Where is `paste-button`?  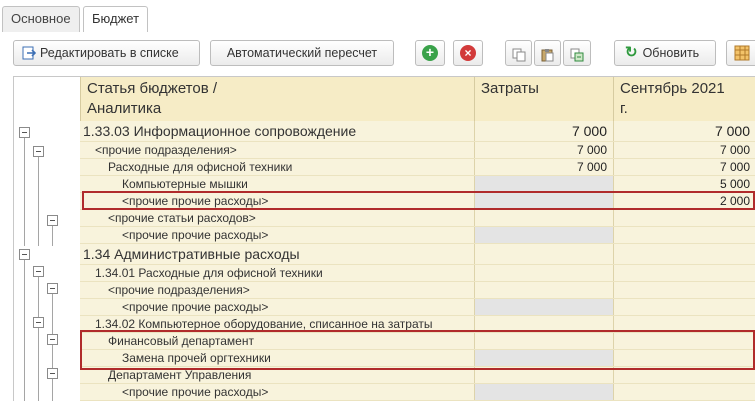
paste-button is located at coordinates (547, 53).